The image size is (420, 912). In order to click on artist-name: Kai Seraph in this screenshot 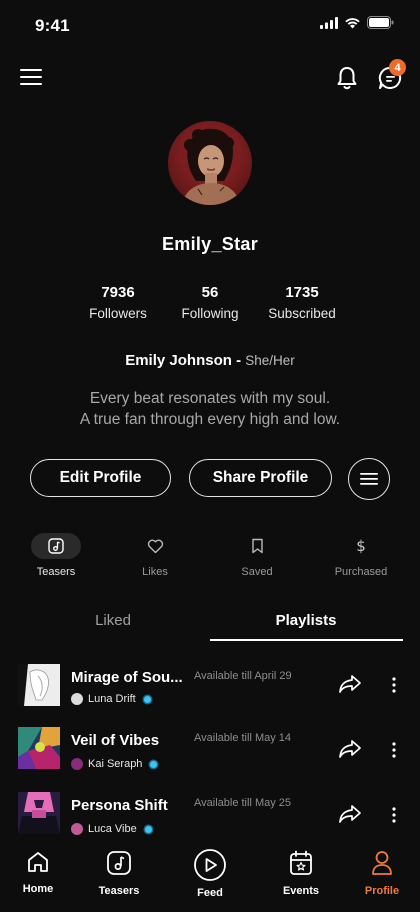, I will do `click(115, 764)`.